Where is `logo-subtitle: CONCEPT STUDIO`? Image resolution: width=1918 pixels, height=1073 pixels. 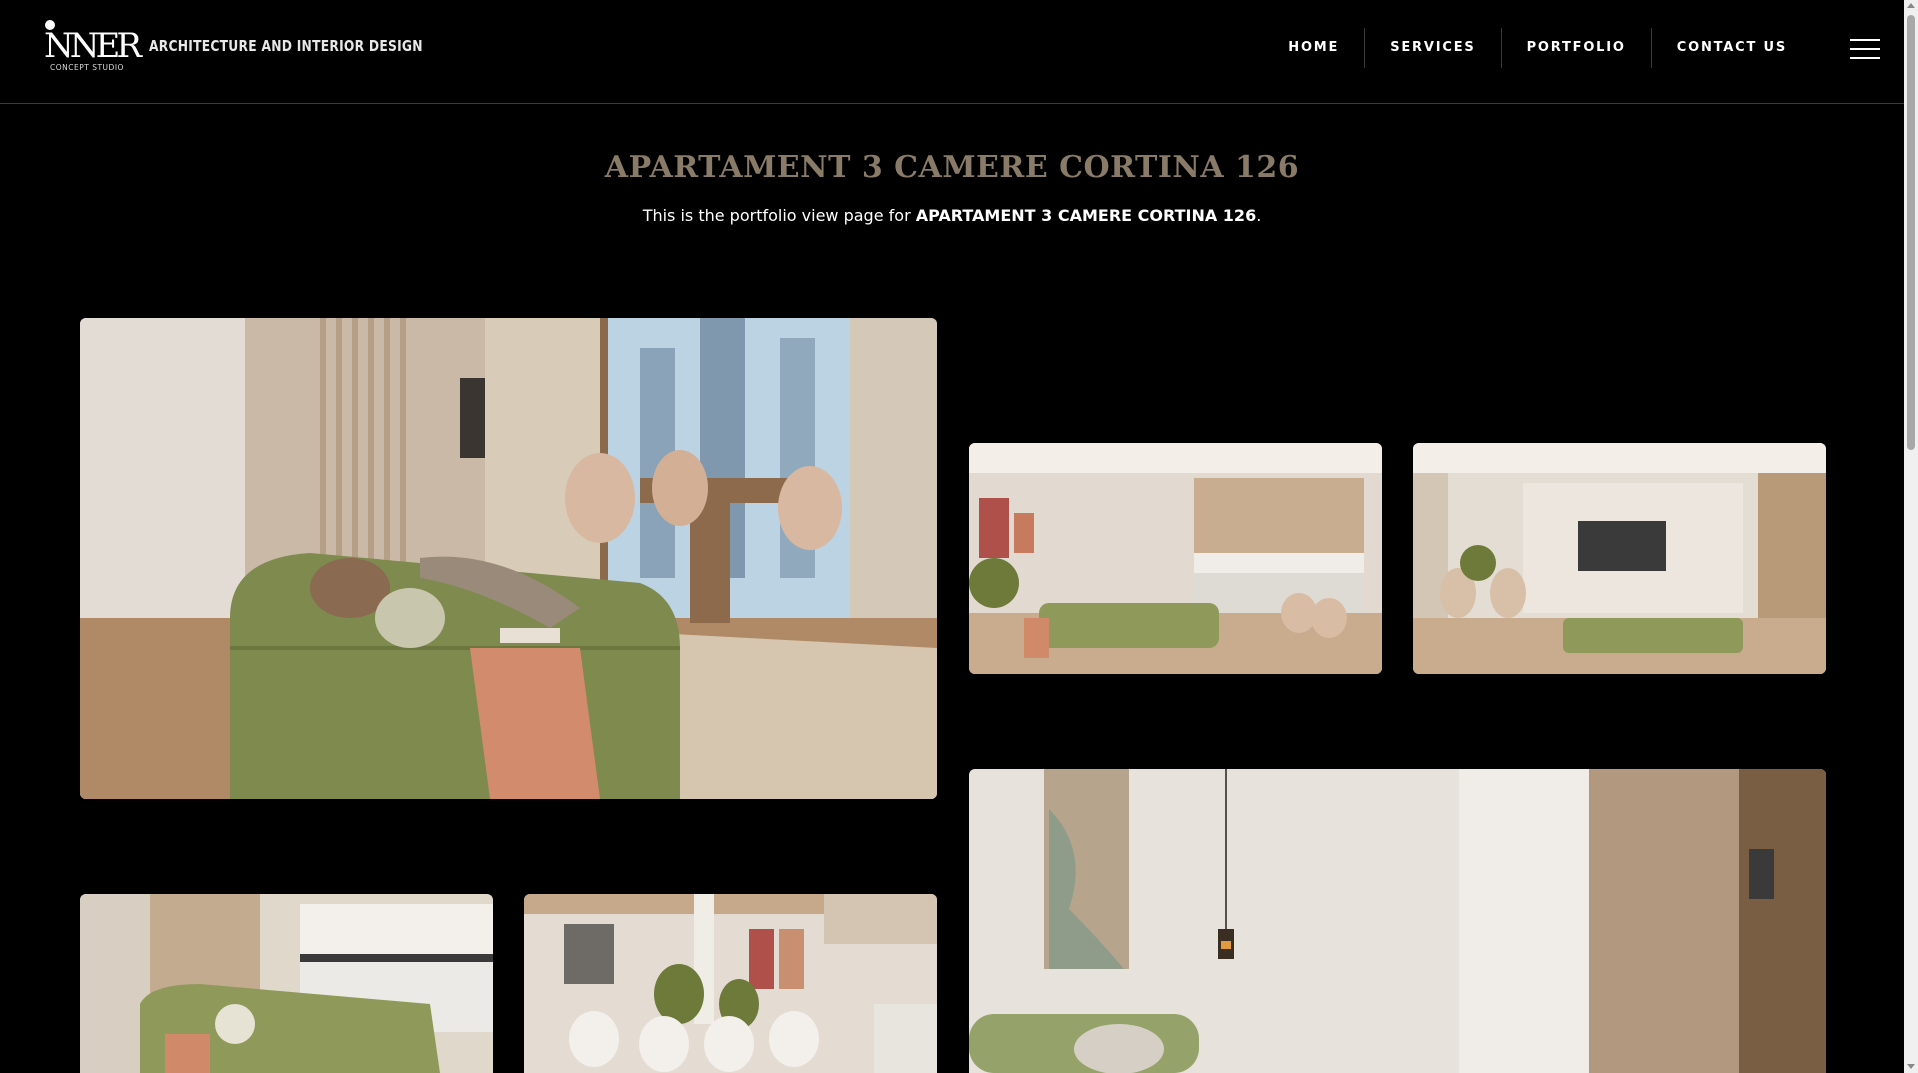
logo-subtitle: CONCEPT STUDIO is located at coordinates (87, 67).